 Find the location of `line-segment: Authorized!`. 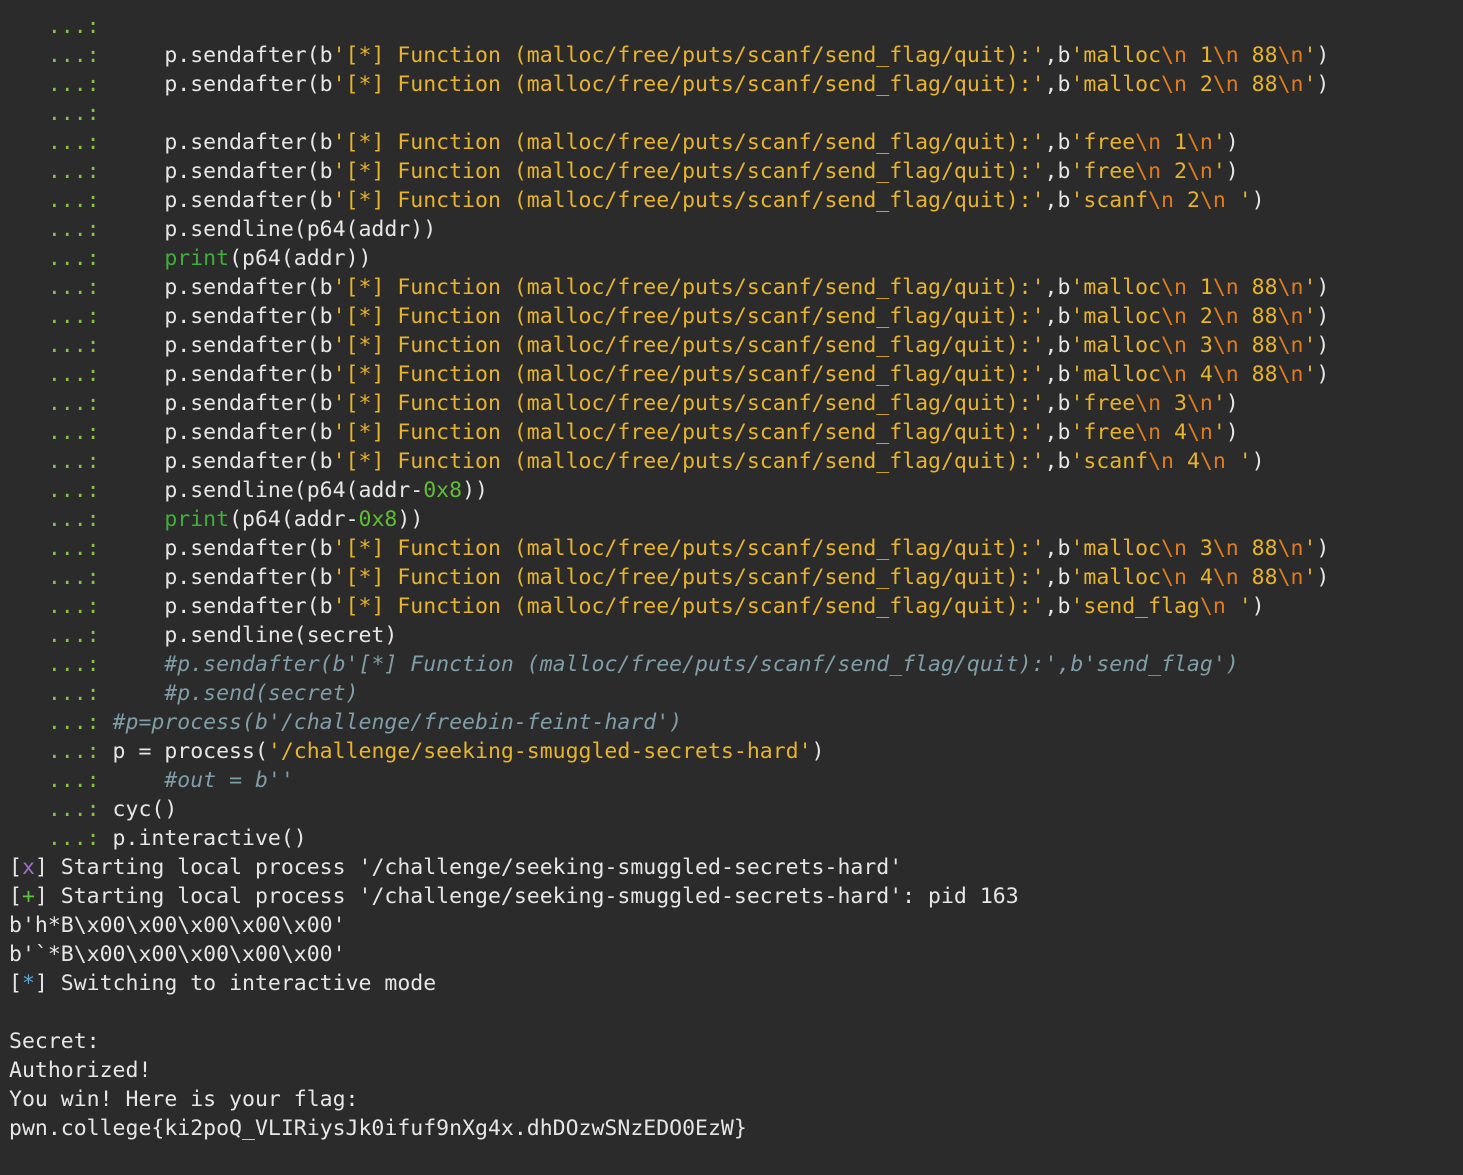

line-segment: Authorized! is located at coordinates (80, 1070).